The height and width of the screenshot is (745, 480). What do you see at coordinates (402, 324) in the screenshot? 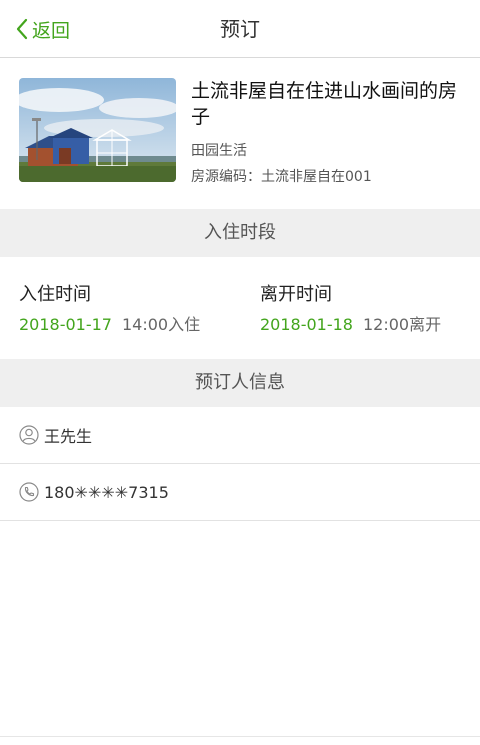
I see `checkout-time: 12:00离开` at bounding box center [402, 324].